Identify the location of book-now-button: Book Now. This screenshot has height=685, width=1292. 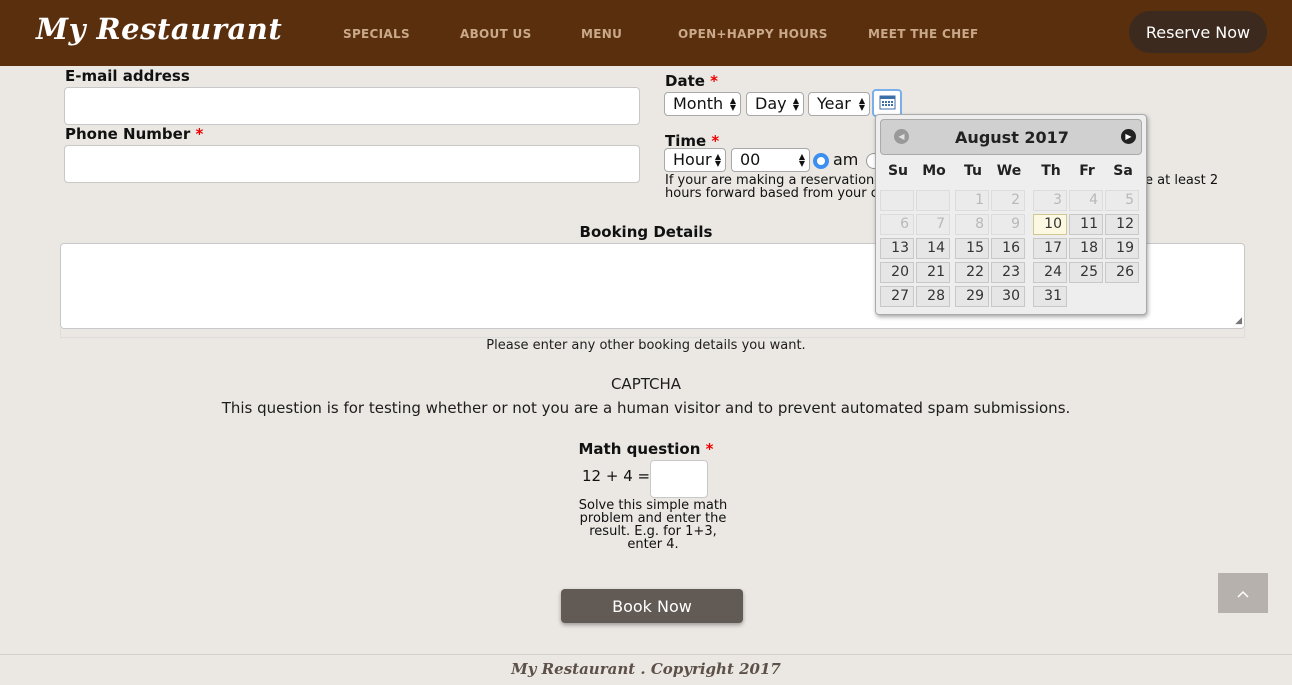
(652, 606).